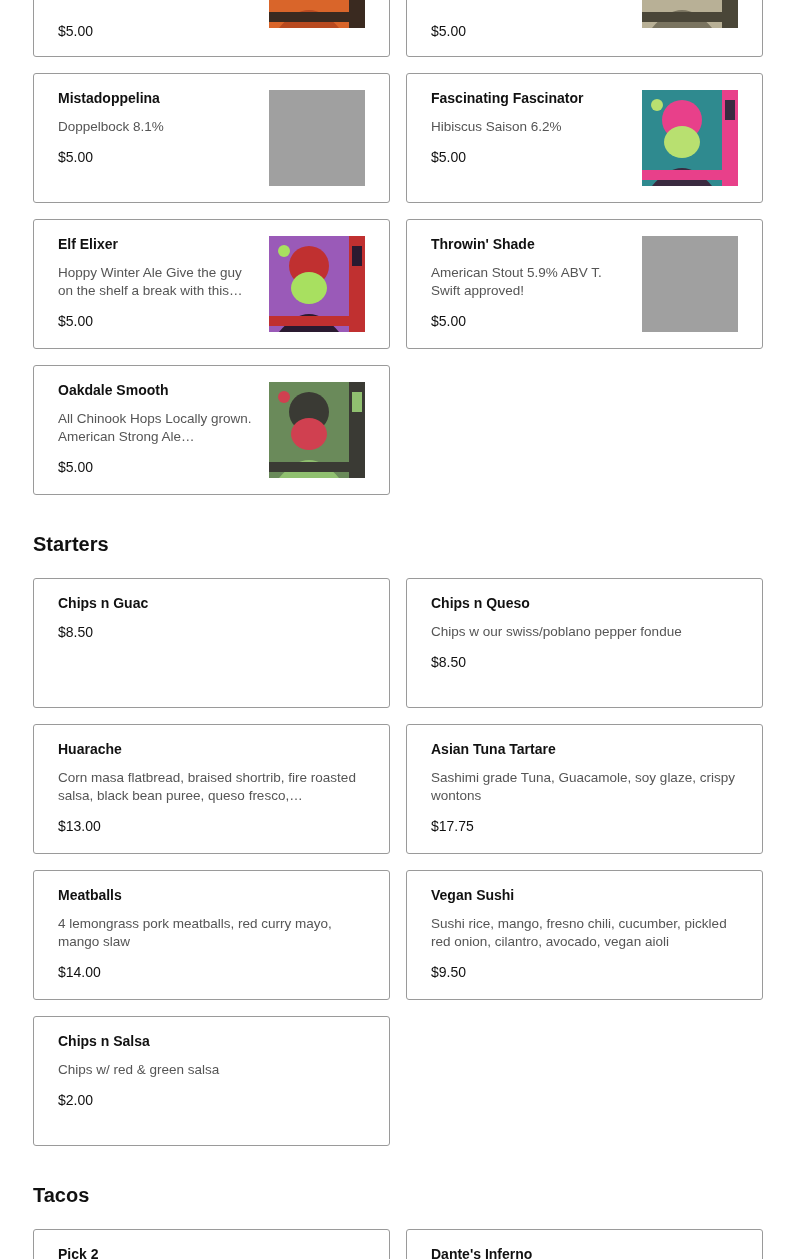  I want to click on item-name: Huarache, so click(90, 749).